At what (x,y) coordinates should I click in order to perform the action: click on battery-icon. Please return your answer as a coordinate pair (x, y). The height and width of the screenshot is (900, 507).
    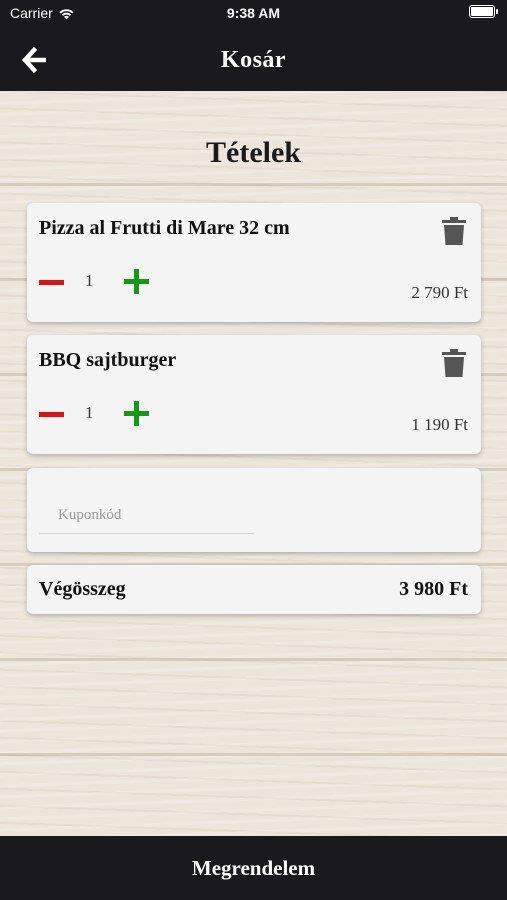
    Looking at the image, I should click on (483, 11).